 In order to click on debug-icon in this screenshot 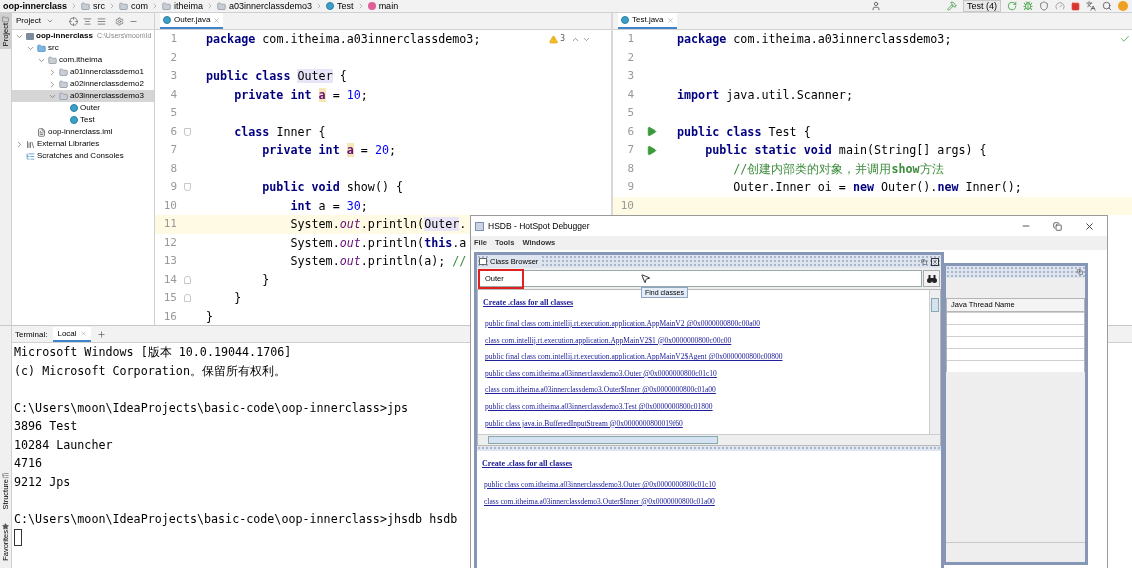, I will do `click(1028, 6)`.